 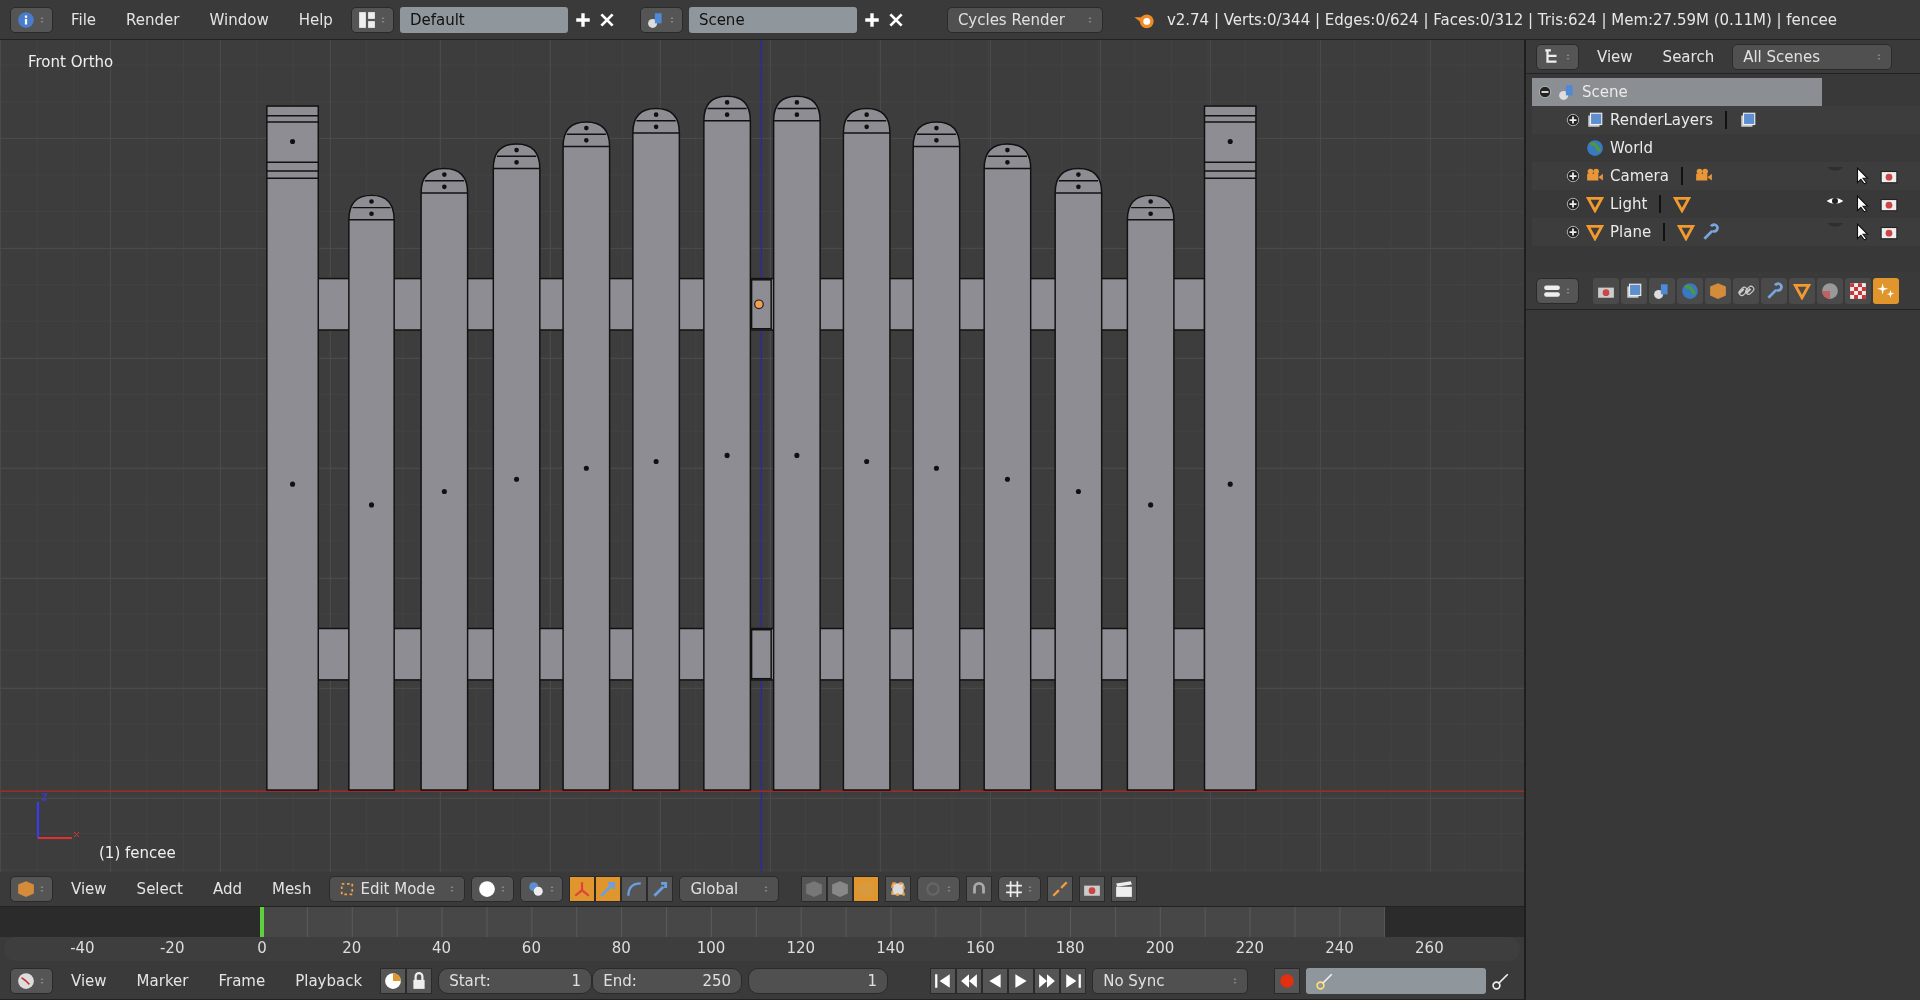 I want to click on scene-name-field: Scene, so click(x=772, y=19).